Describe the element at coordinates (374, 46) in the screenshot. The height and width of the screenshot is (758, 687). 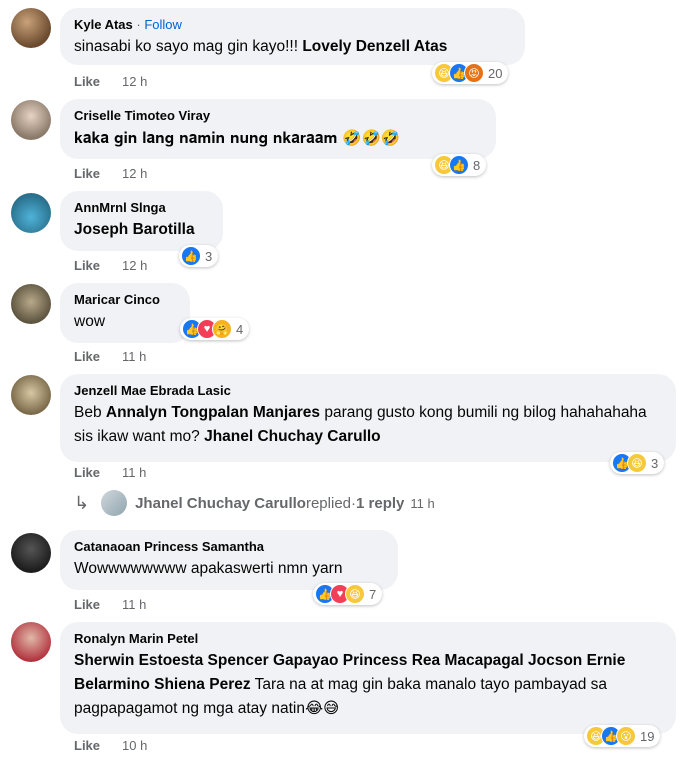
I see `mention-link: Lovely Denzell Atas` at that location.